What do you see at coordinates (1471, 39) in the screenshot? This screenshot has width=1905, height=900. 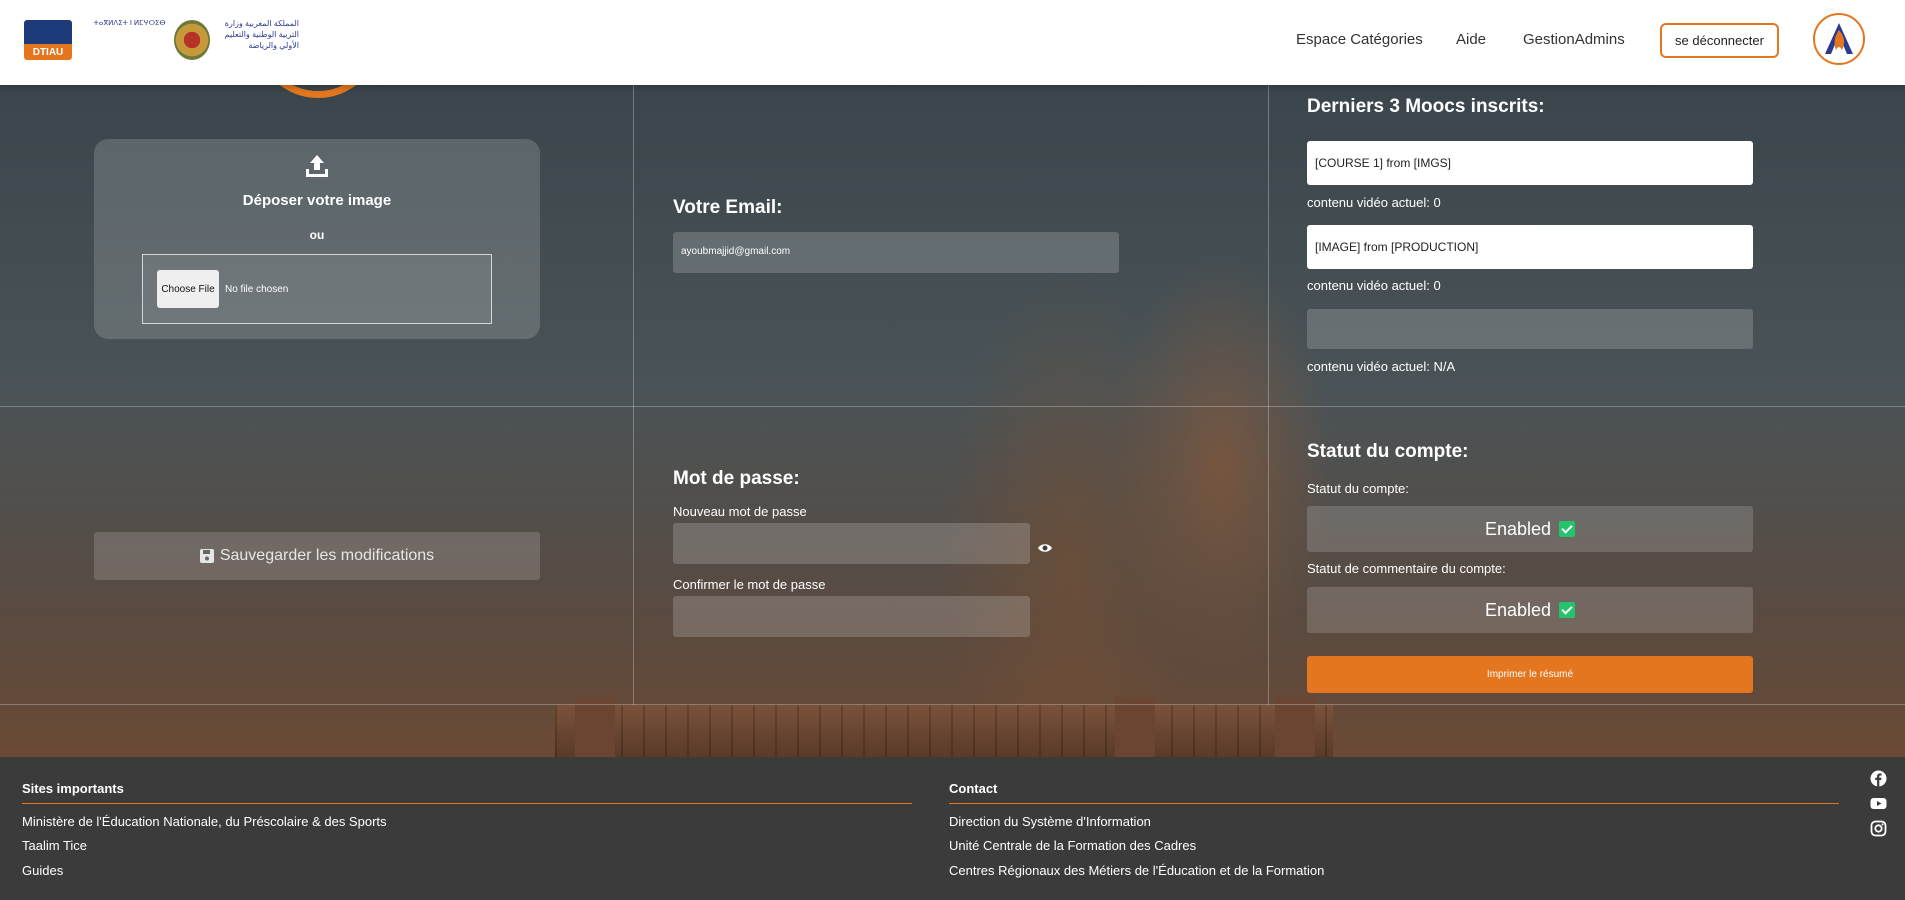 I see `nav-aide: Aide` at bounding box center [1471, 39].